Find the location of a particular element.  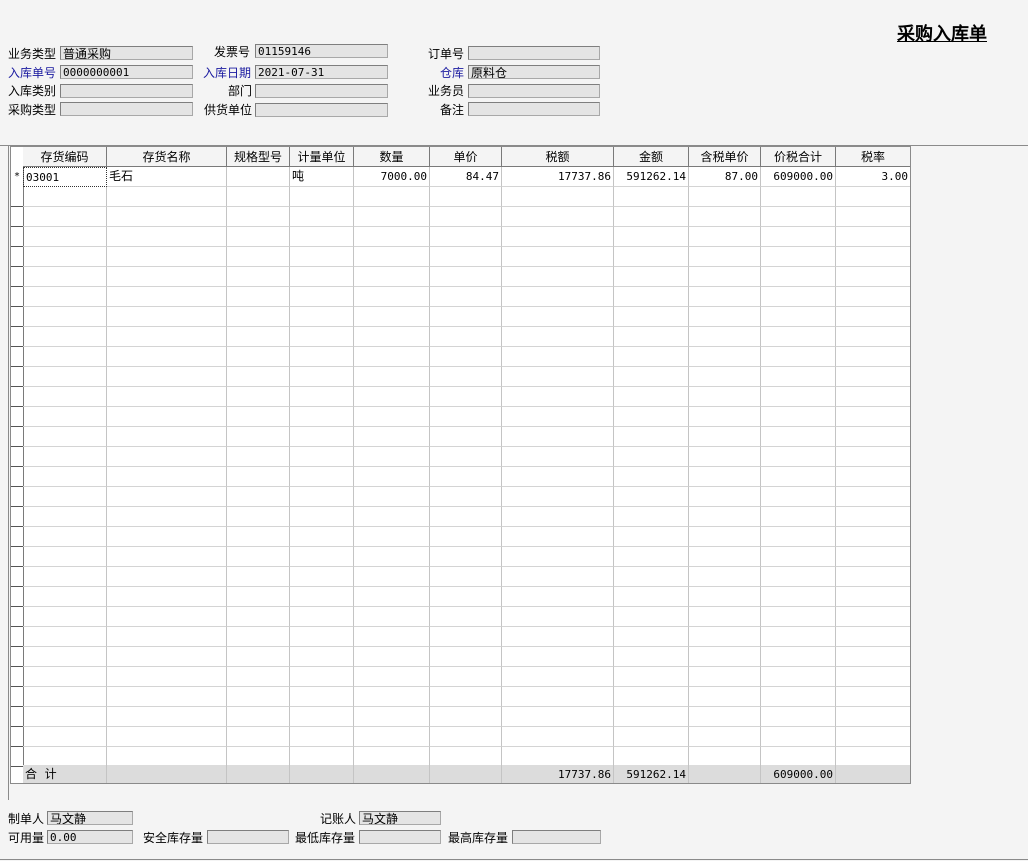

min-stock-field is located at coordinates (400, 837).